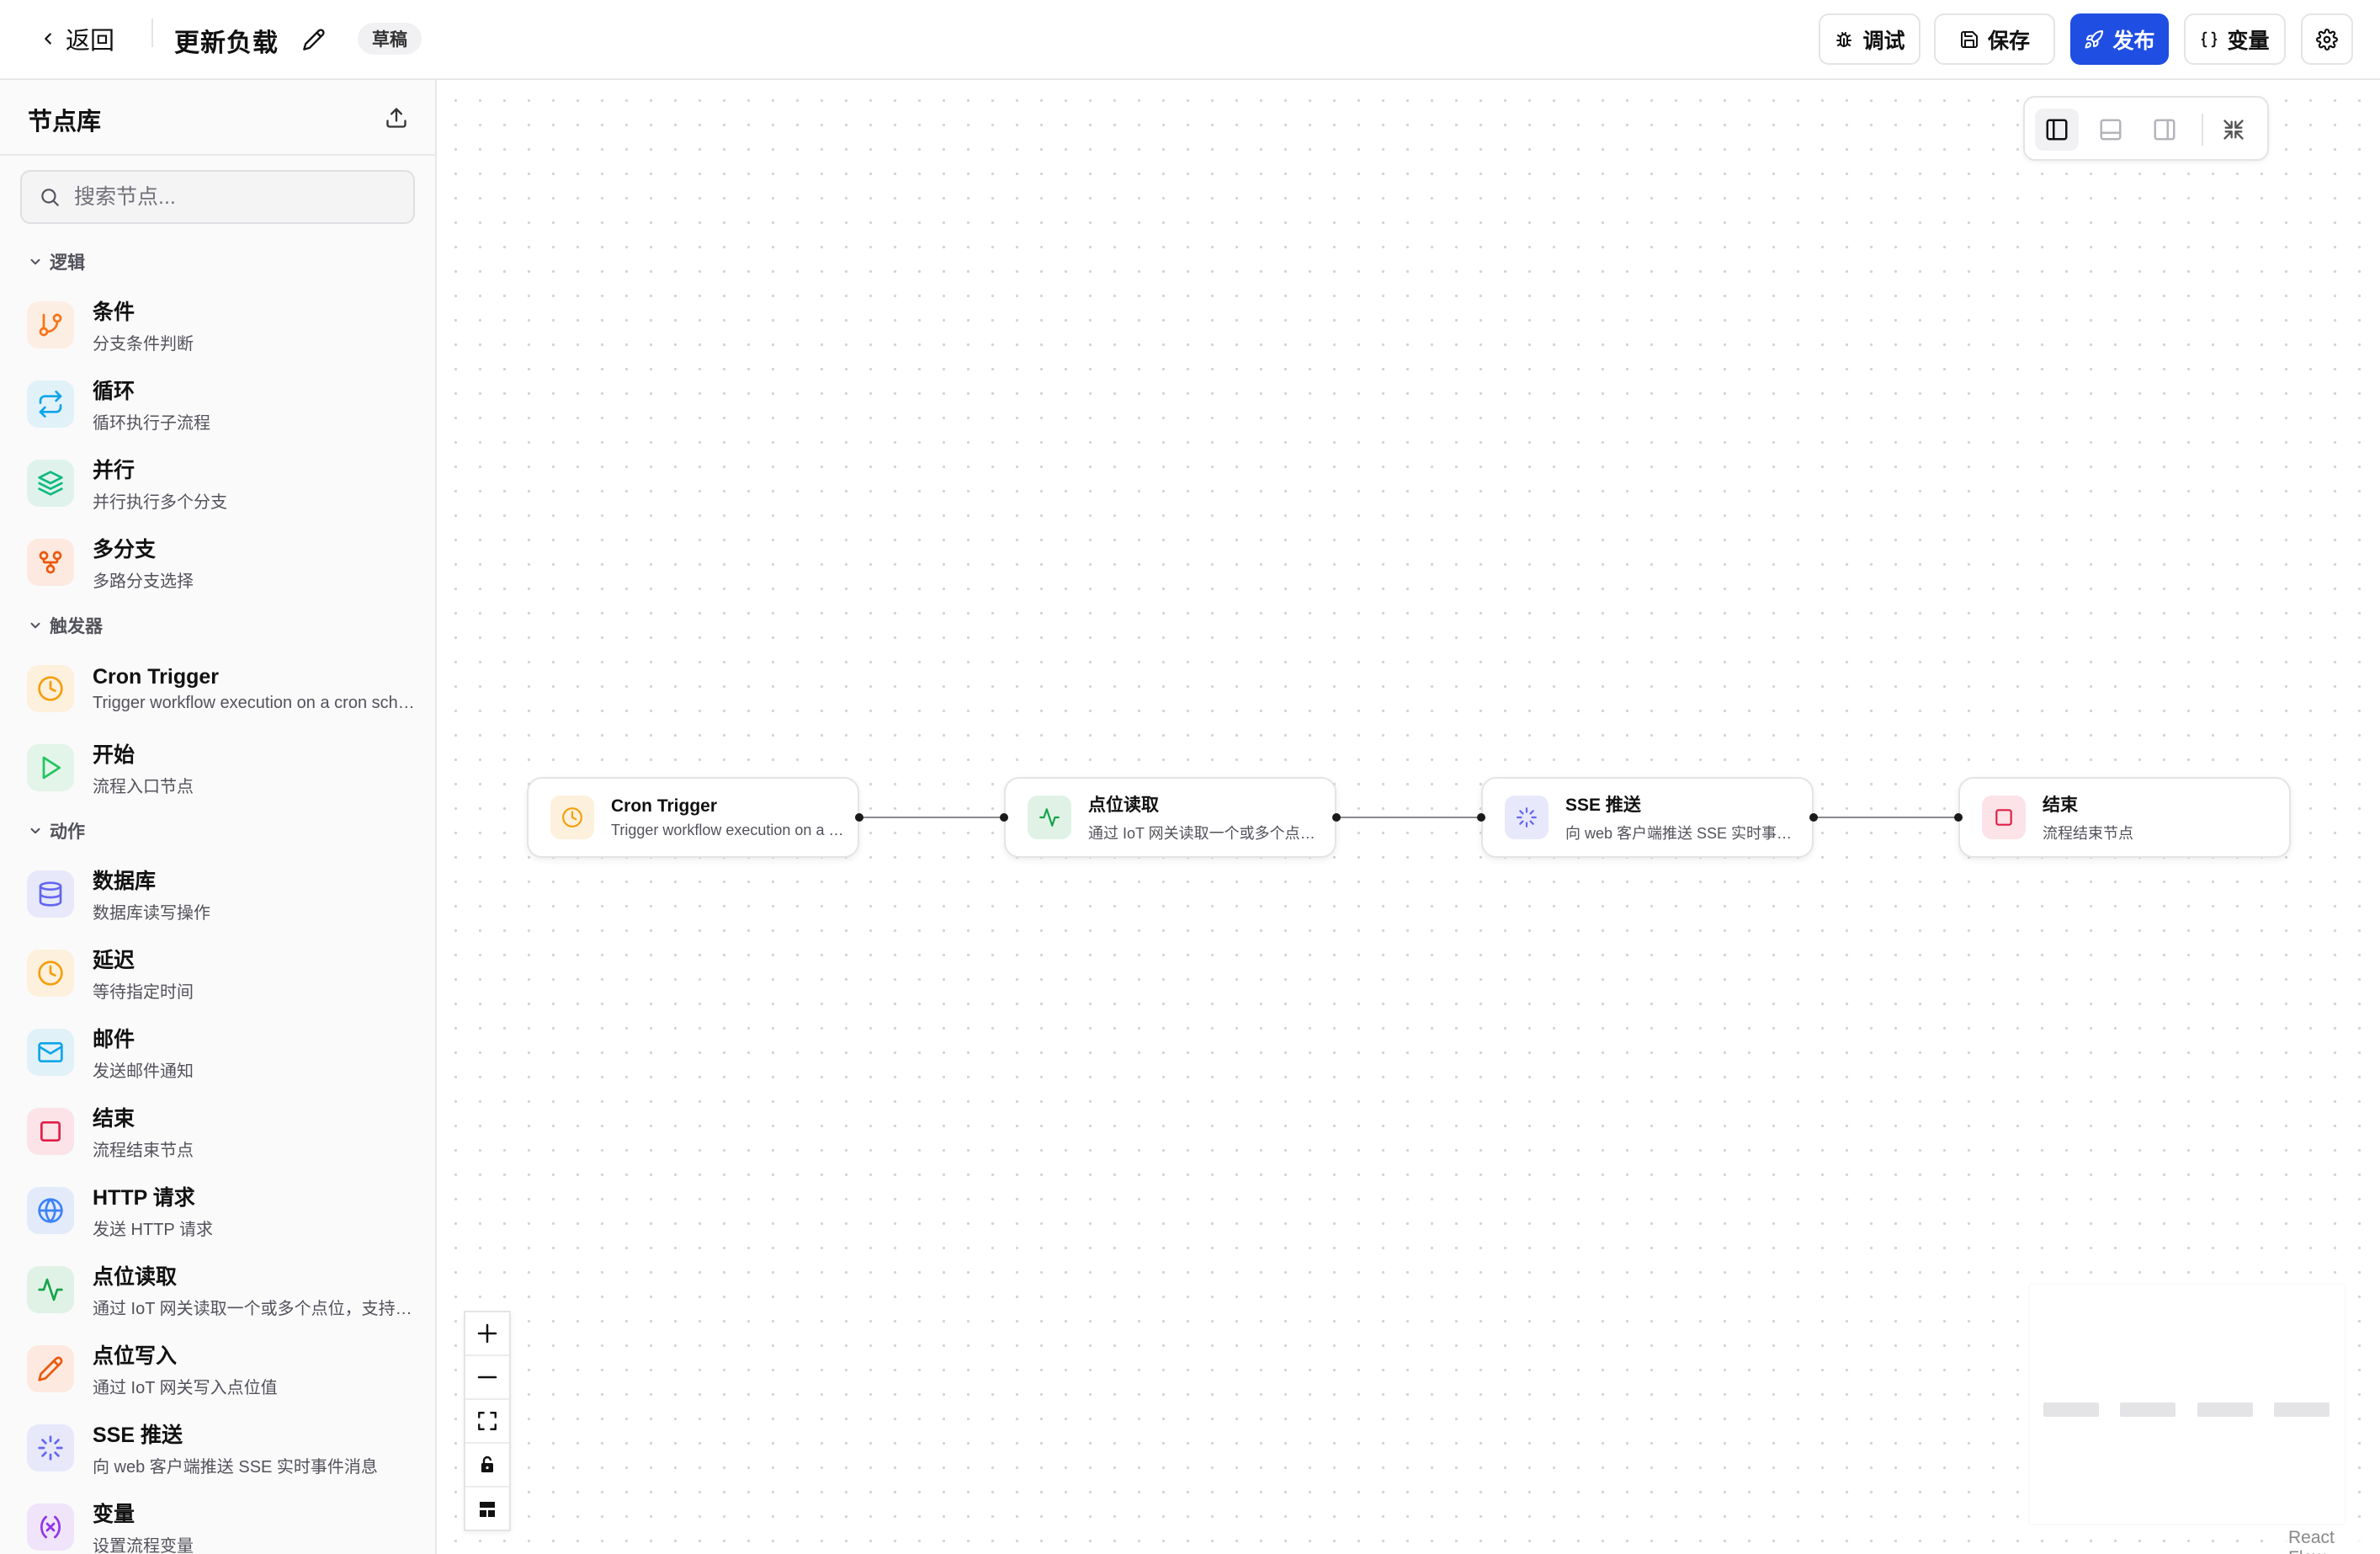 This screenshot has height=1554, width=2380. Describe the element at coordinates (217, 894) in the screenshot. I see `node-library-item: 数据库 数据库读写操作` at that location.